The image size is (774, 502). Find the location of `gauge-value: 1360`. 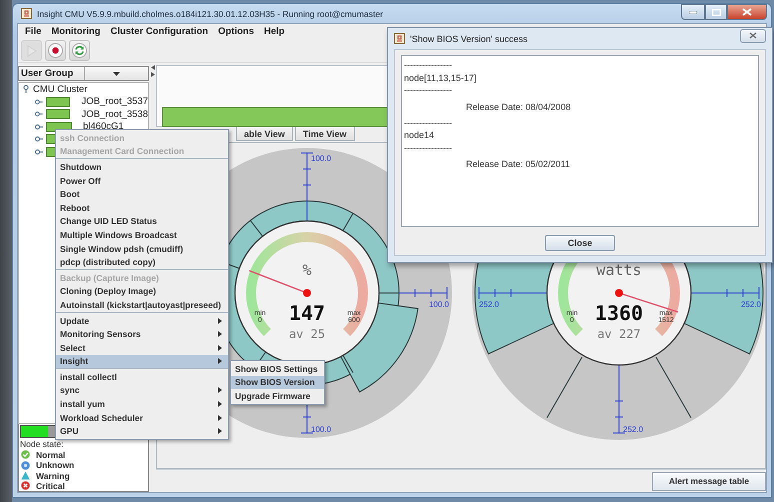

gauge-value: 1360 is located at coordinates (619, 313).